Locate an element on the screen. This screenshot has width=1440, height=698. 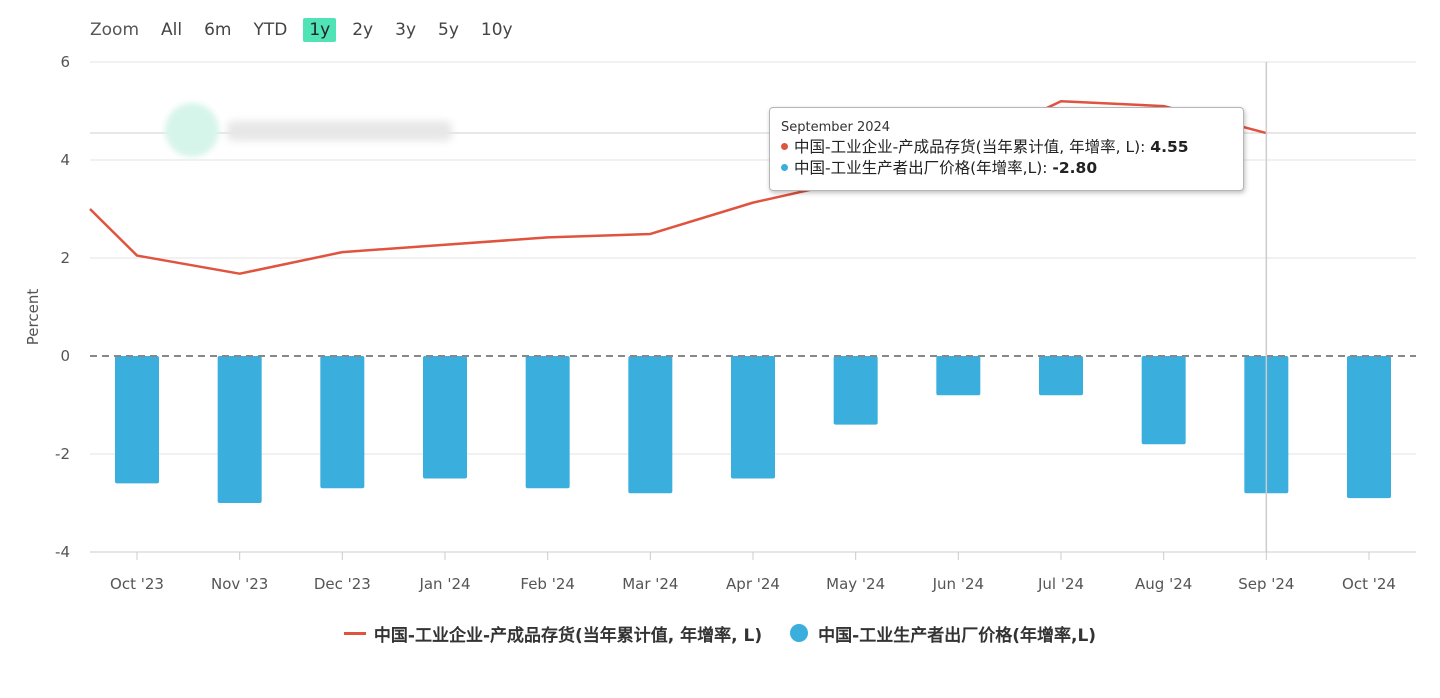
tooltip-row-ppi: 中国-工业生产者出厂价格(年增率,L): -2.80 is located at coordinates (1006, 168).